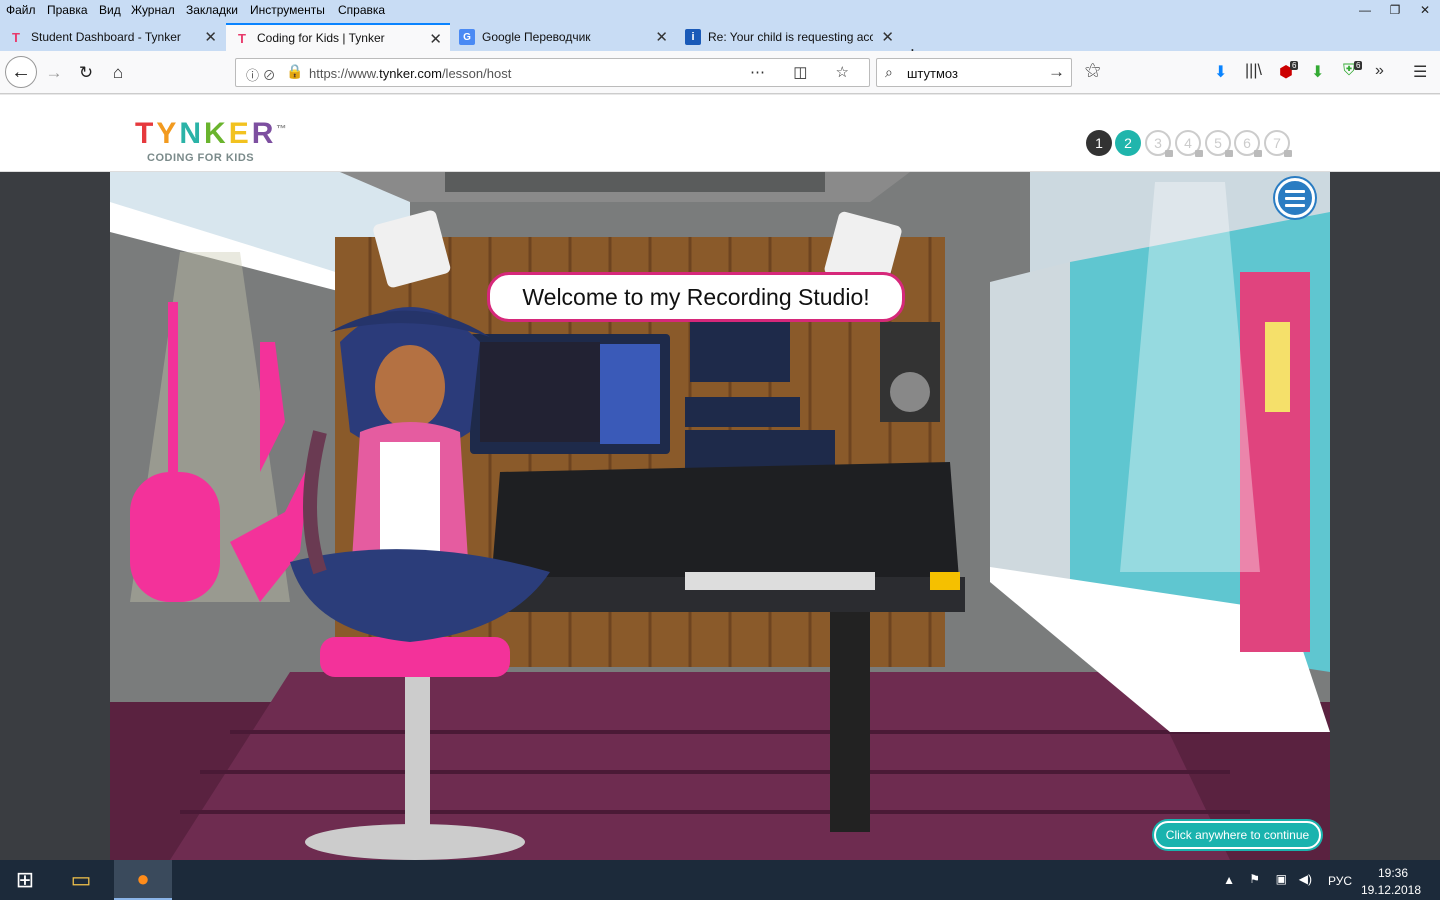  Describe the element at coordinates (1340, 881) in the screenshot. I see `language-indicator: РУС` at that location.